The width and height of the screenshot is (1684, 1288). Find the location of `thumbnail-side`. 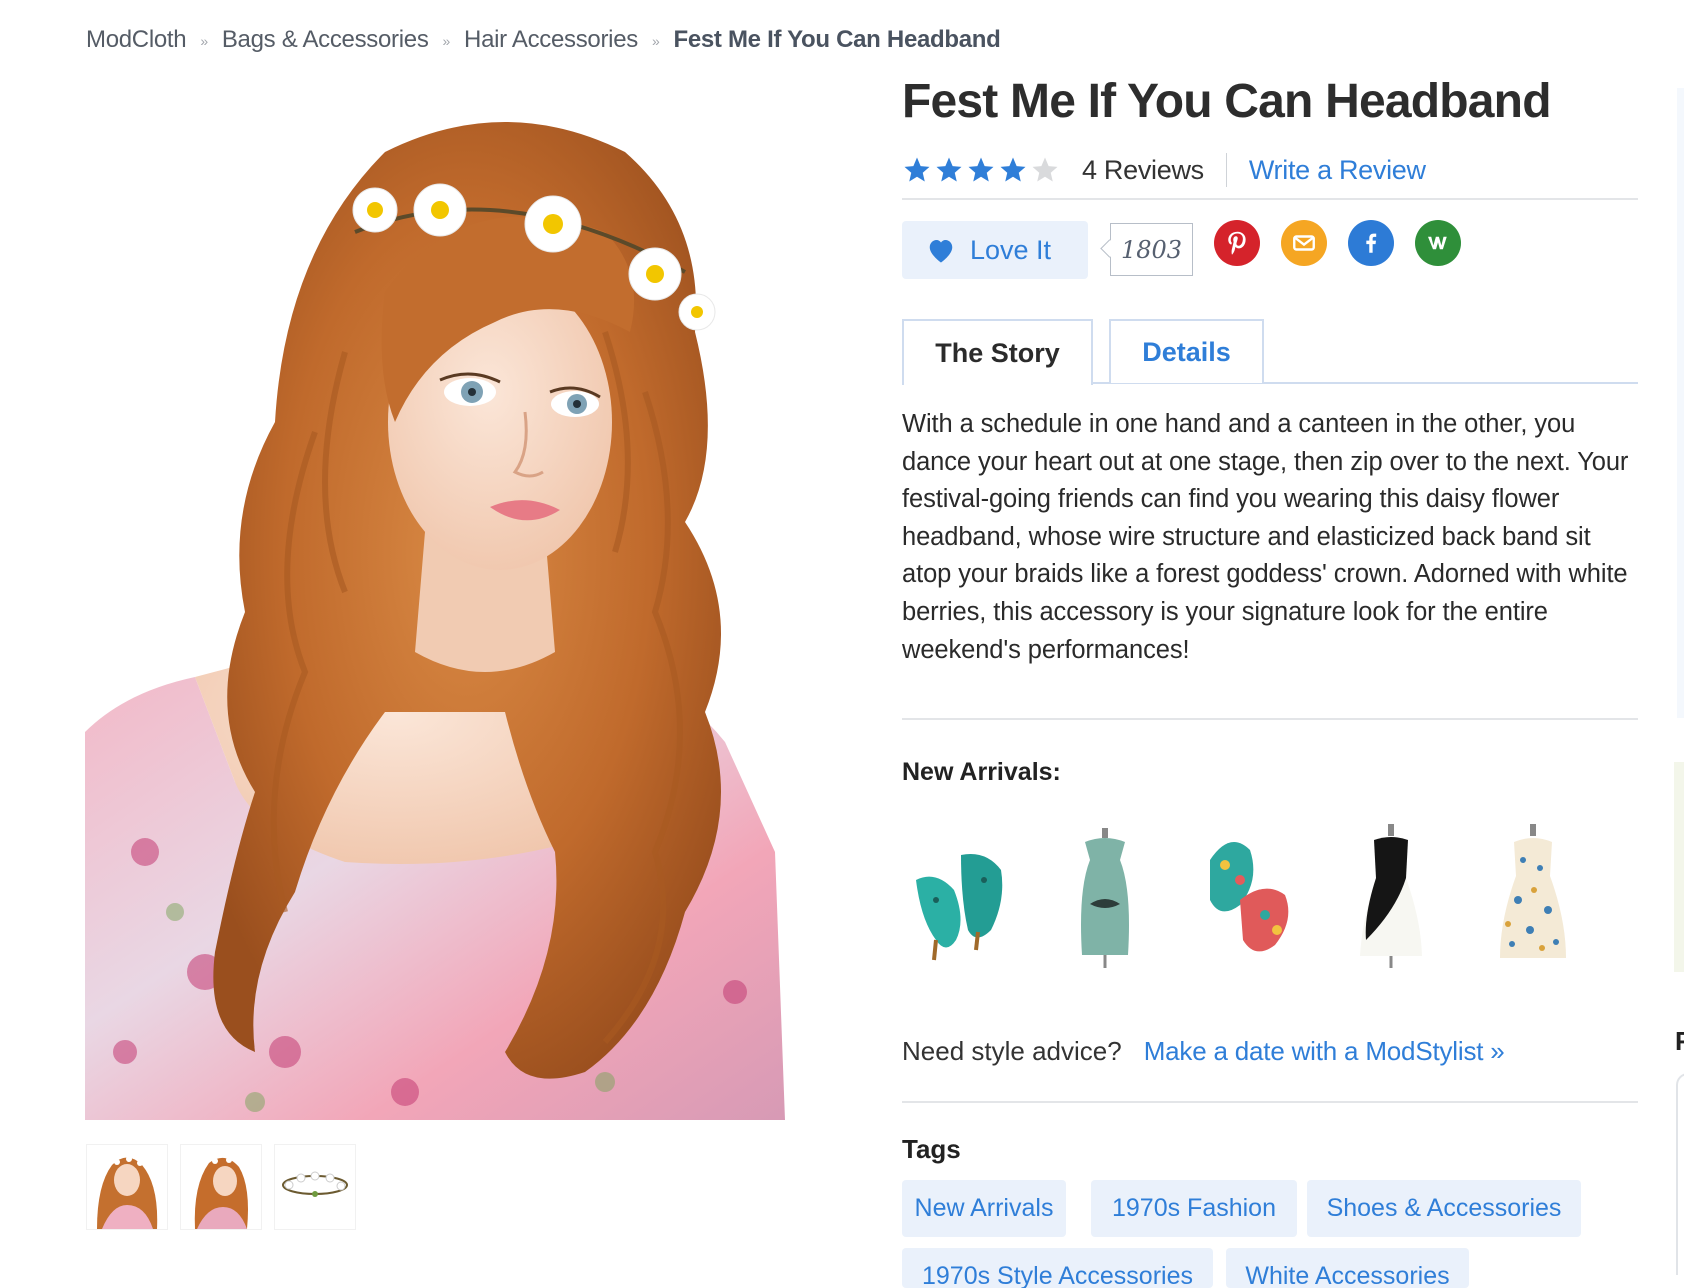

thumbnail-side is located at coordinates (221, 1187).